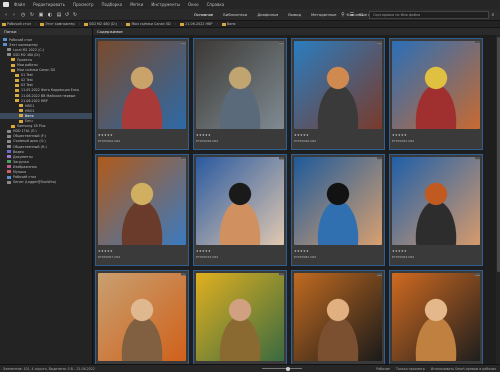 The image size is (500, 372). Describe the element at coordinates (67, 15) in the screenshot. I see `rotate-left-icon: ↺` at that location.